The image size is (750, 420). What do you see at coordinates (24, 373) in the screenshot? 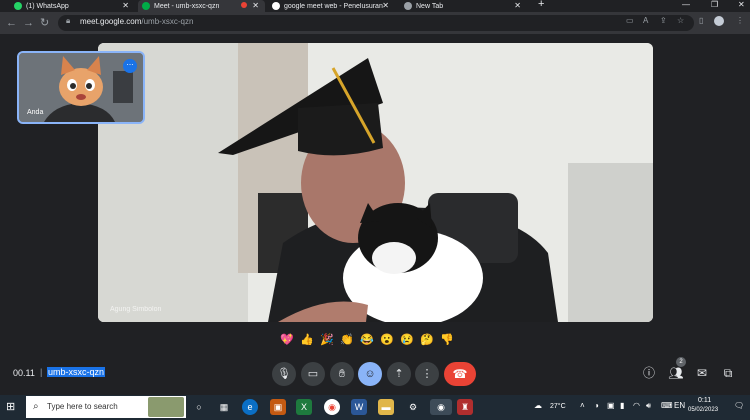
I see `meeting-time: 00.11` at bounding box center [24, 373].